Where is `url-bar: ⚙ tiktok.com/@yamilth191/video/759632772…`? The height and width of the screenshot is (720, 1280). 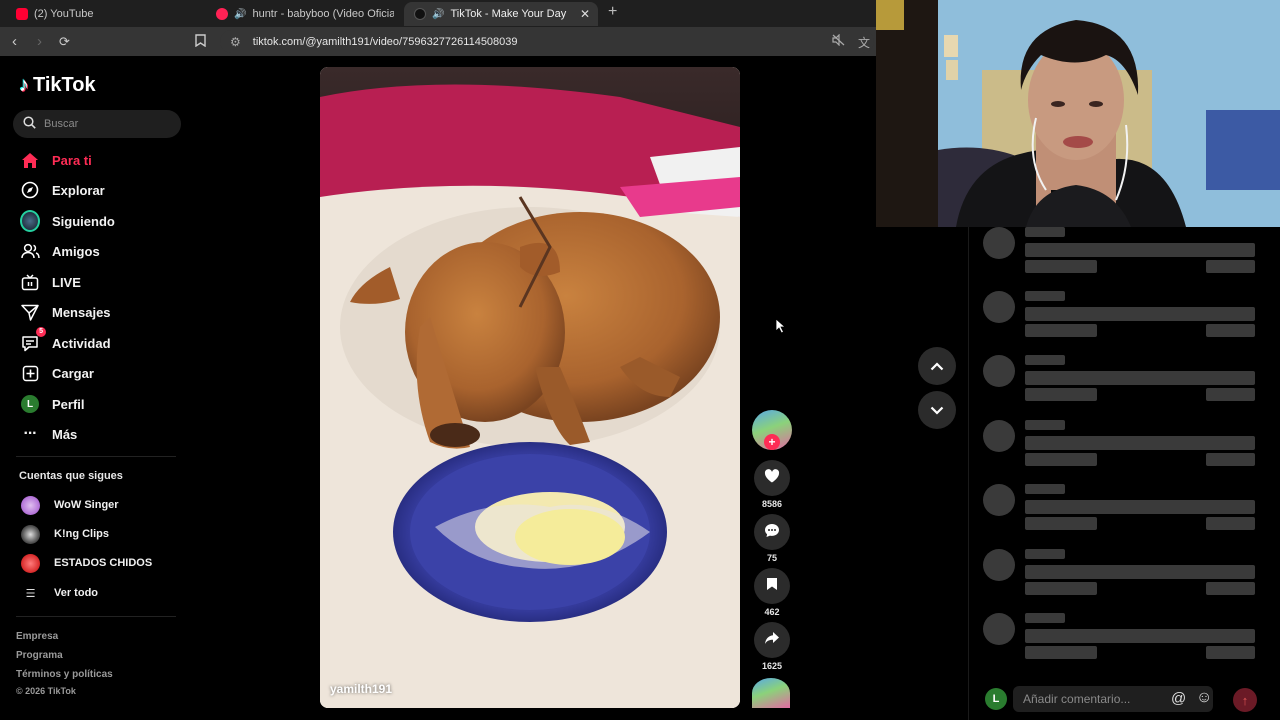 url-bar: ⚙ tiktok.com/@yamilth191/video/759632772… is located at coordinates (547, 41).